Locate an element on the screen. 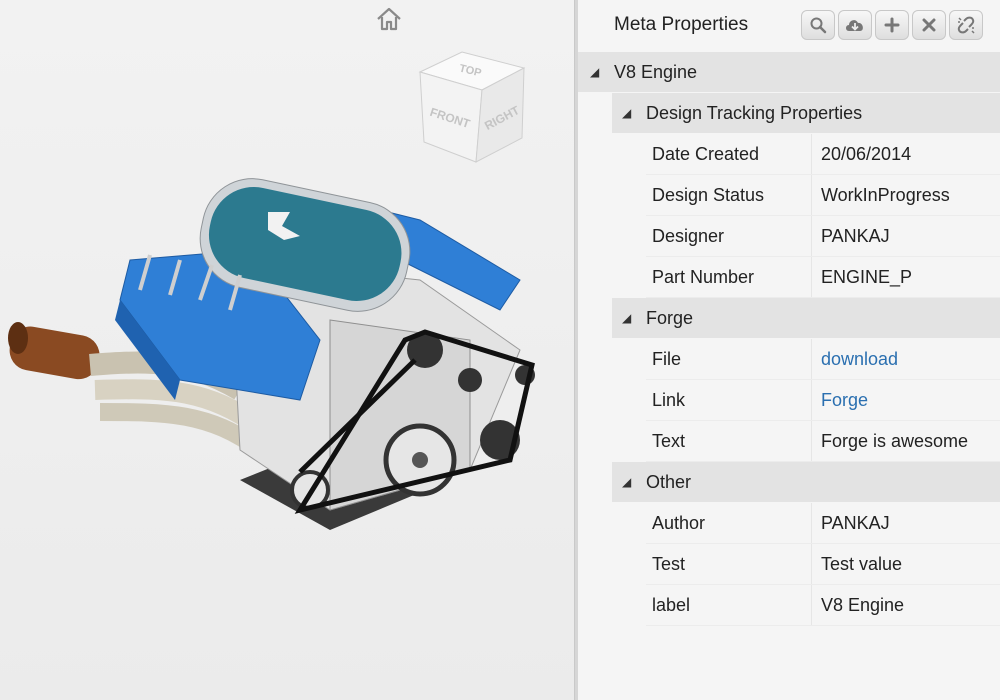  property-name: File is located at coordinates (729, 359).